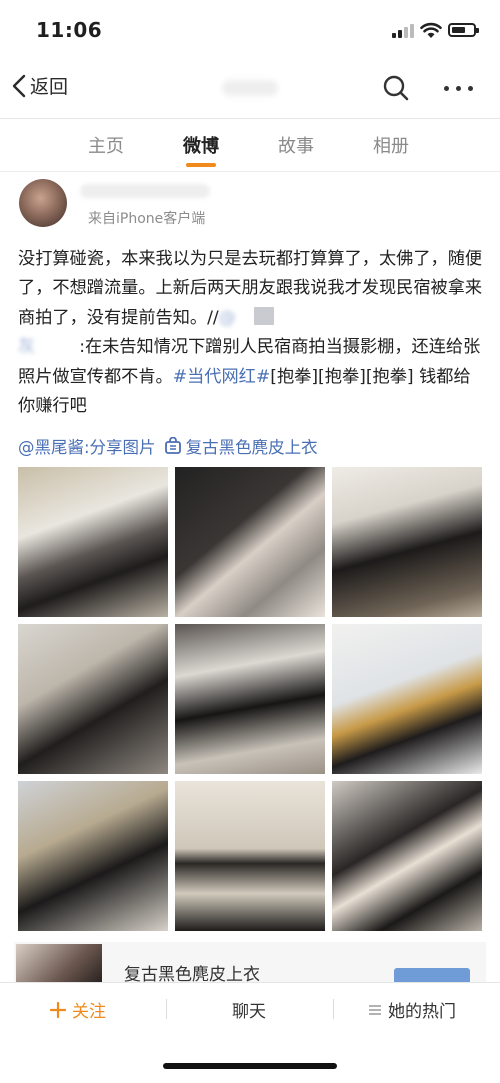  I want to click on profile-tabs: 主页 微博 故事 相册, so click(250, 145).